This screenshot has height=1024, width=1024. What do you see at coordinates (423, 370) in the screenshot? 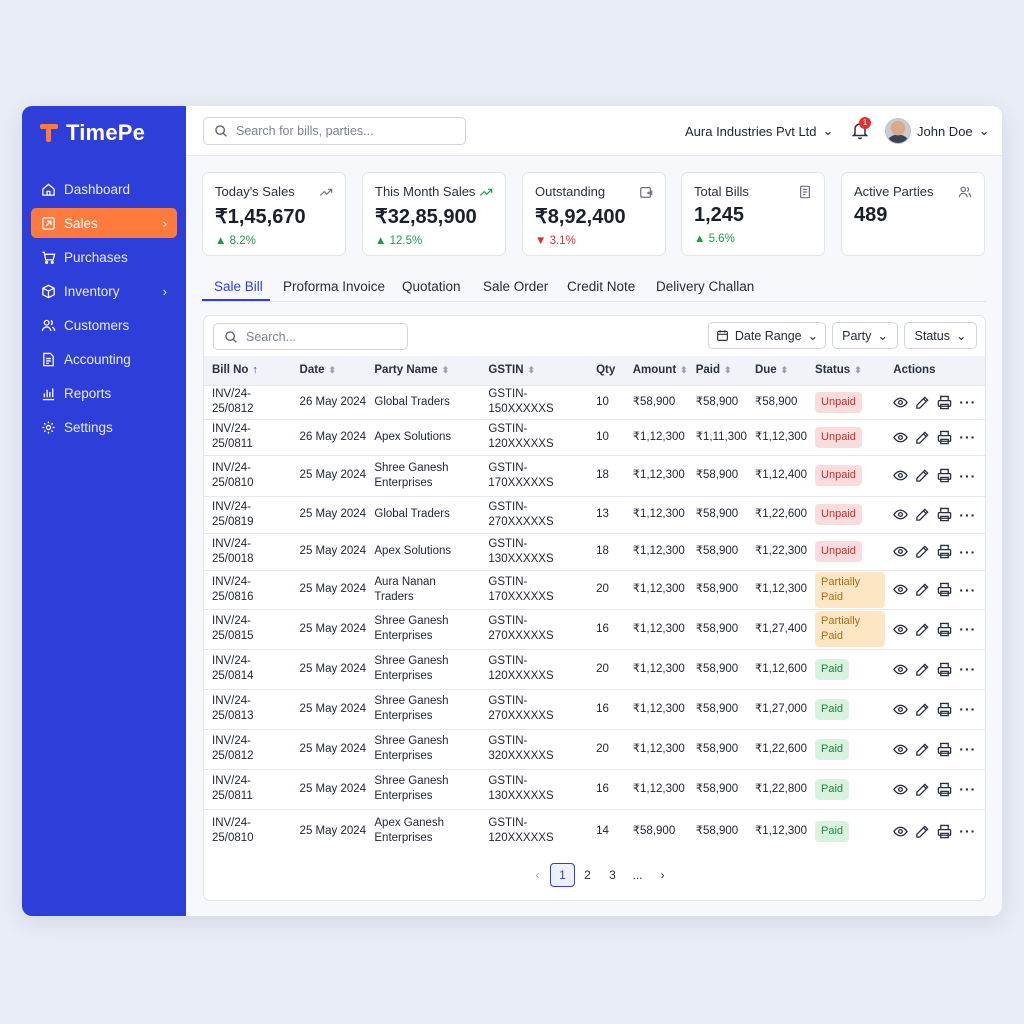
I see `column-header-party-name: Party Name ⬍` at bounding box center [423, 370].